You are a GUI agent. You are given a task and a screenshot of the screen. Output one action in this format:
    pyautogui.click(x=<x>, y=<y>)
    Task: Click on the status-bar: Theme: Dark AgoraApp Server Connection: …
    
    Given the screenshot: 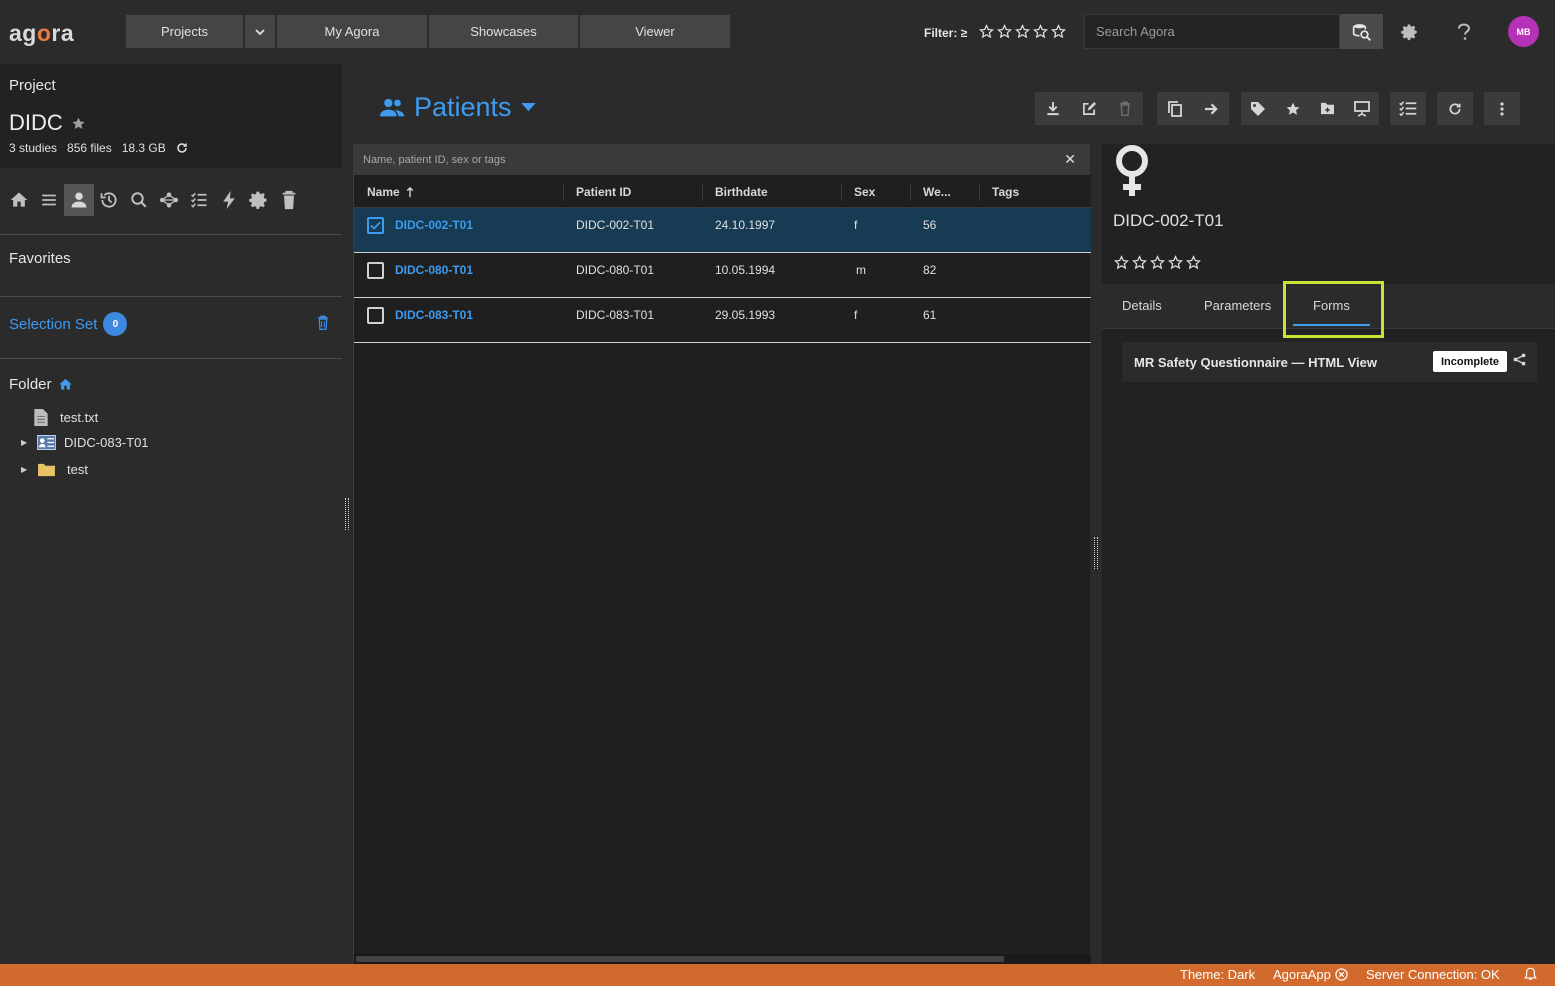 What is the action you would take?
    pyautogui.click(x=777, y=975)
    